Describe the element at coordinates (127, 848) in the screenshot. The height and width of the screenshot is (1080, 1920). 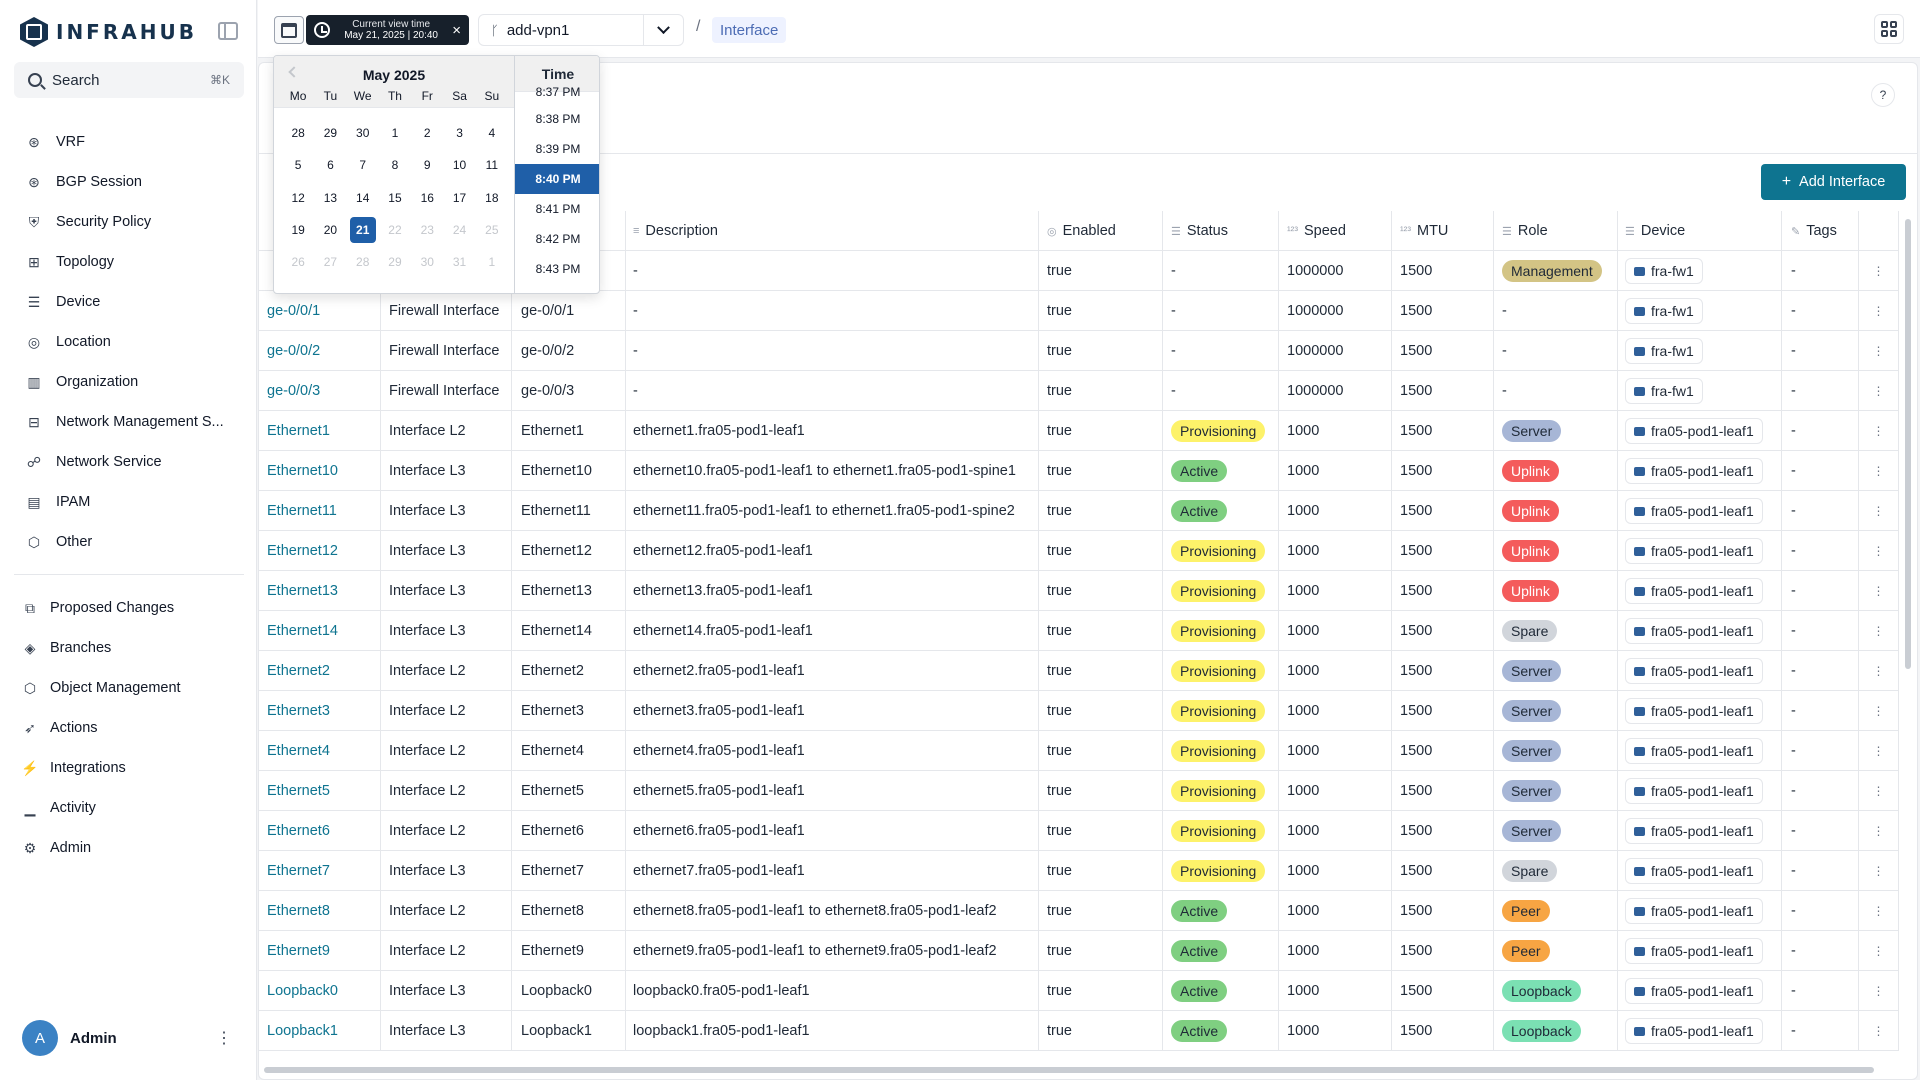
I see `sidebar-item-admin: ⚙ Admin` at that location.